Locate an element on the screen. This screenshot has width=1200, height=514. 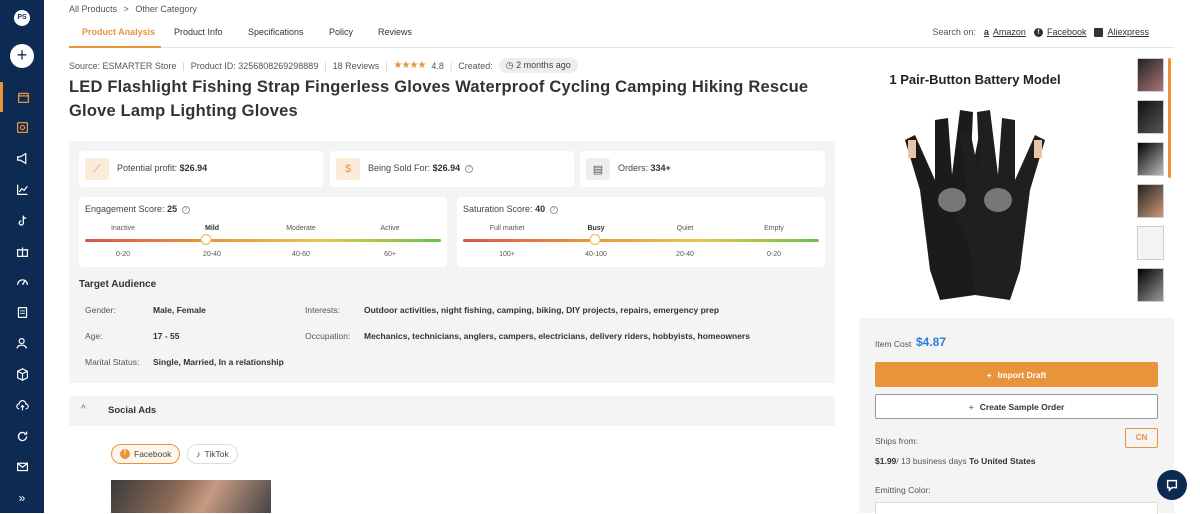
rating-value: 4.8 is located at coordinates (437, 65).